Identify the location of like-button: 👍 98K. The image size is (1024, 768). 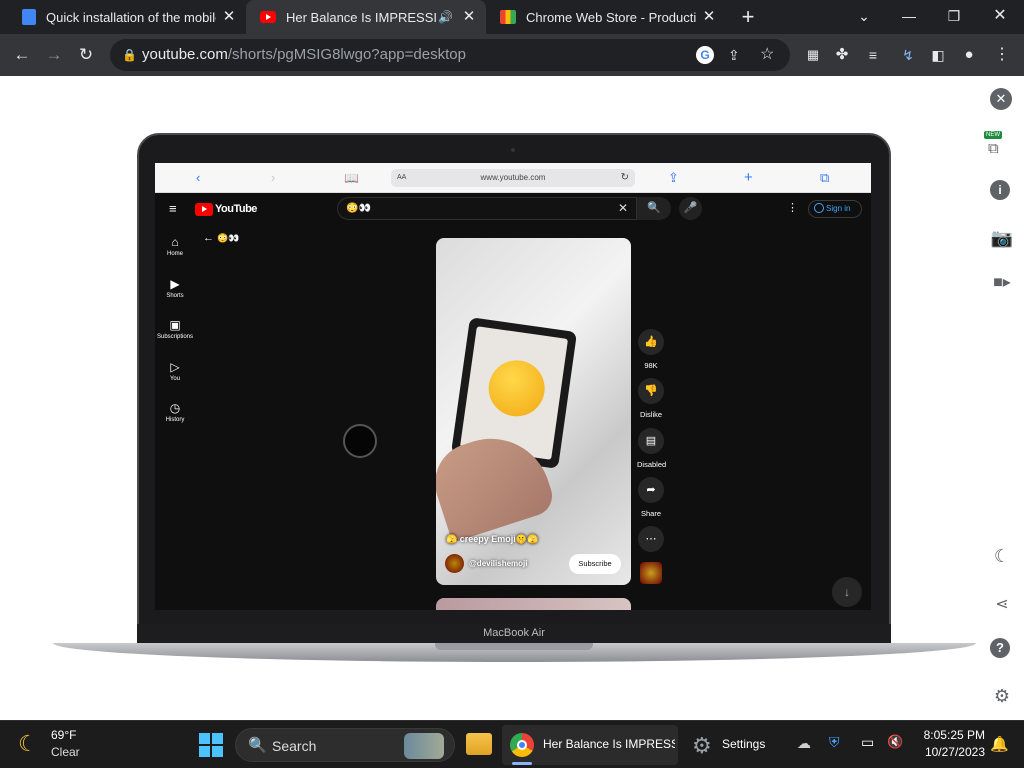
(651, 349).